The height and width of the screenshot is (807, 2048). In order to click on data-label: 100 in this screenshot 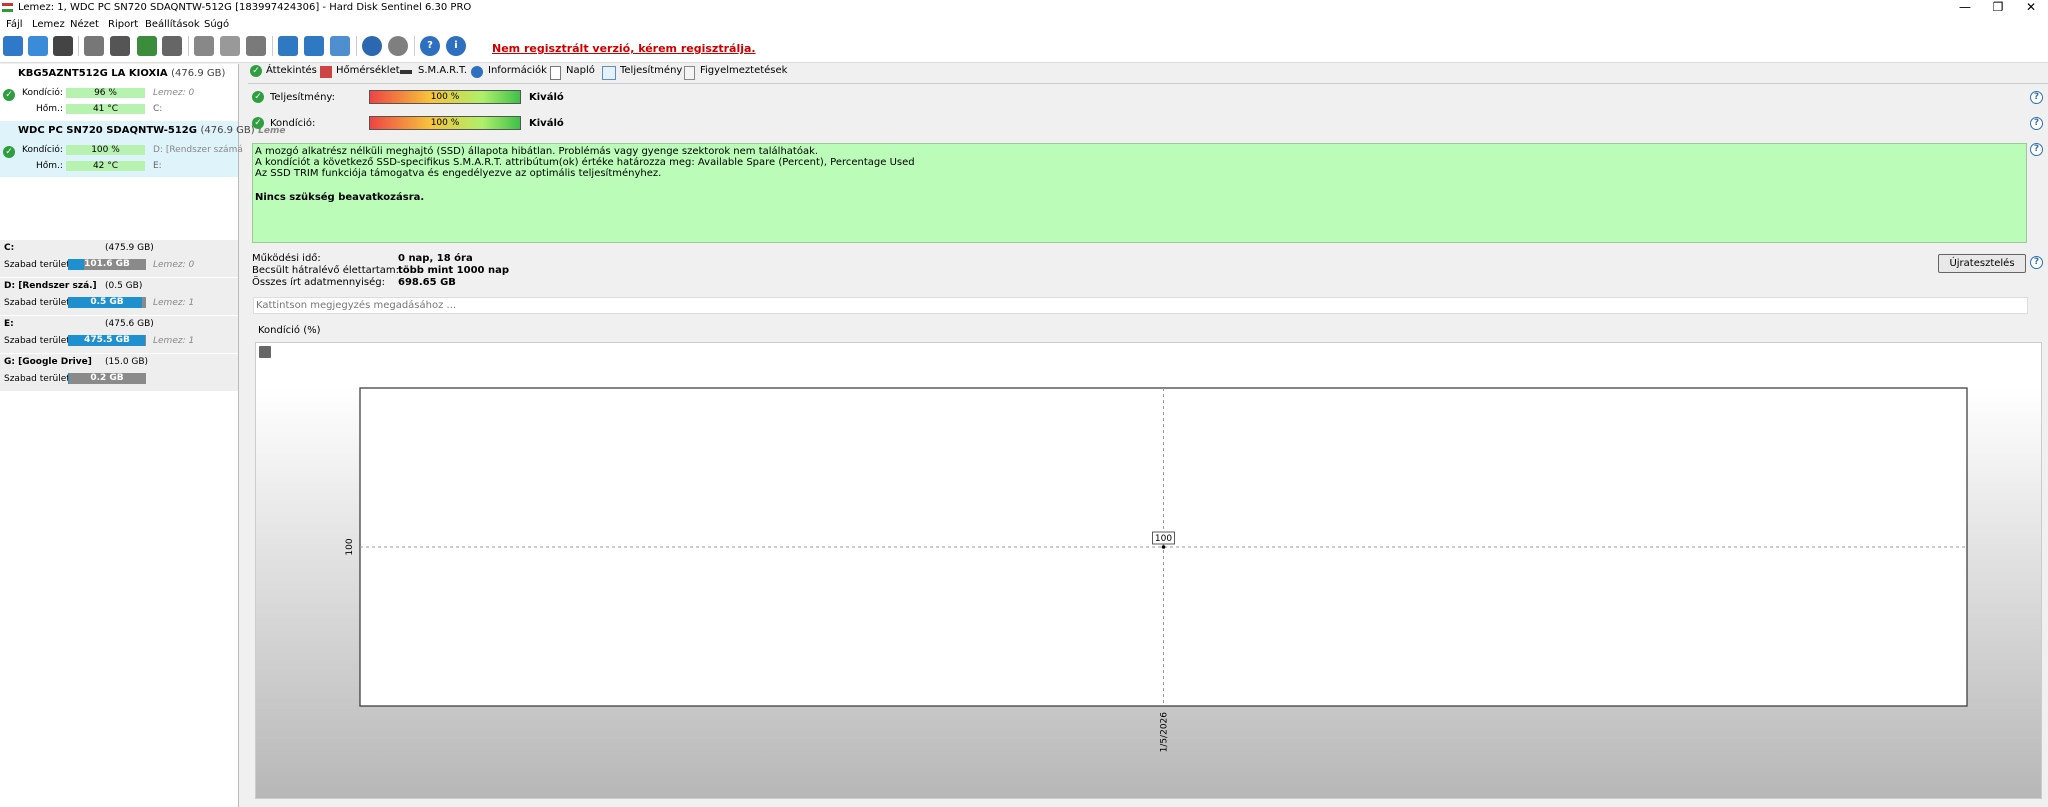, I will do `click(1163, 539)`.